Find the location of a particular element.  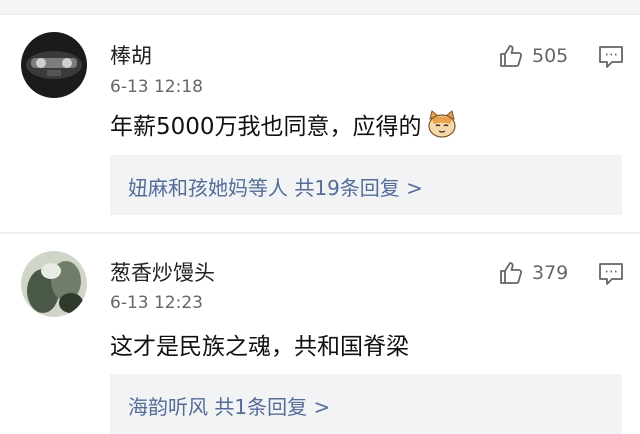

top-divider is located at coordinates (320, 7).